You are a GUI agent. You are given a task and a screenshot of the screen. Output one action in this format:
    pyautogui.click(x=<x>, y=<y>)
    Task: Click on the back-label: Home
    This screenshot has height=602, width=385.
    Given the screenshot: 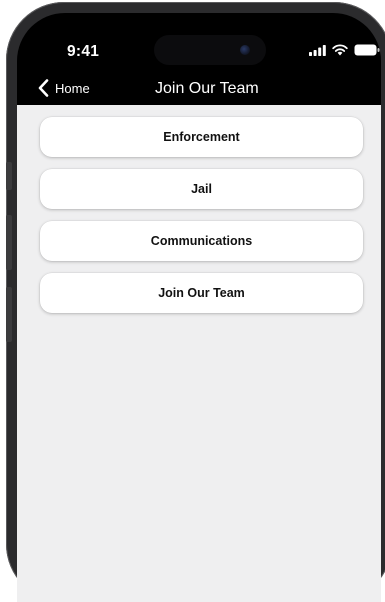 What is the action you would take?
    pyautogui.click(x=72, y=88)
    